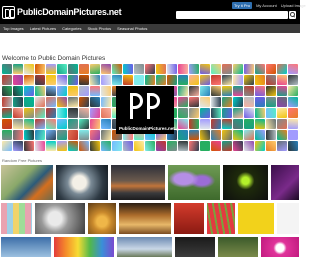  Describe the element at coordinates (144, 247) in the screenshot. I see `featured-photo-mountain` at that location.